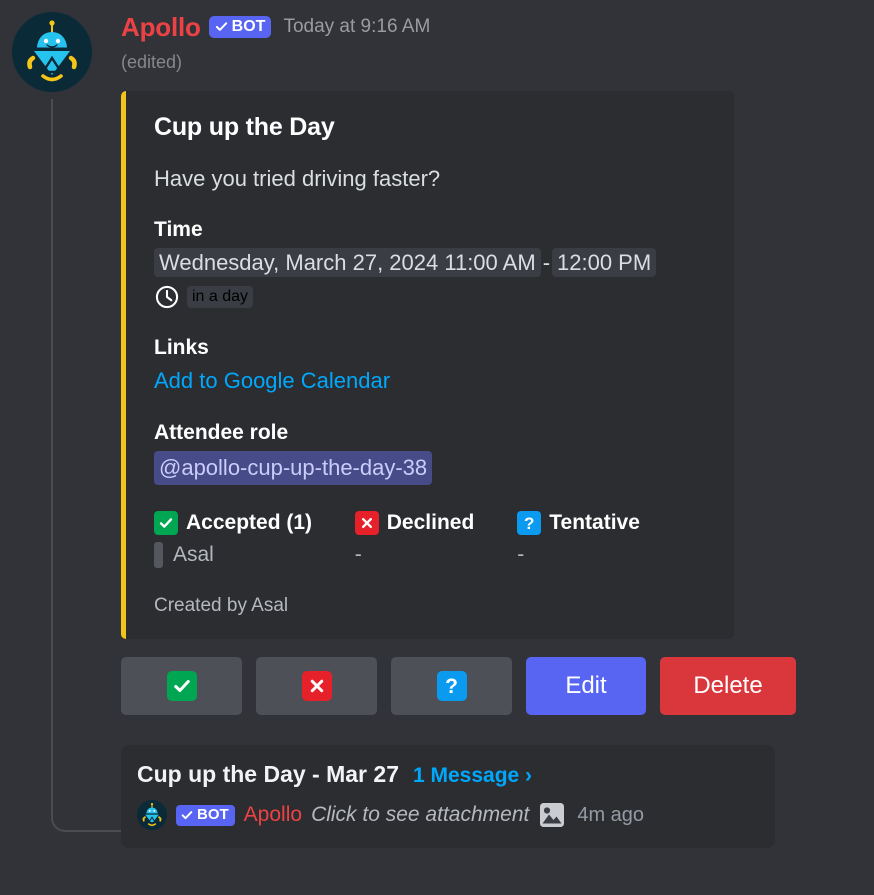  I want to click on bot-badge: BOT, so click(240, 27).